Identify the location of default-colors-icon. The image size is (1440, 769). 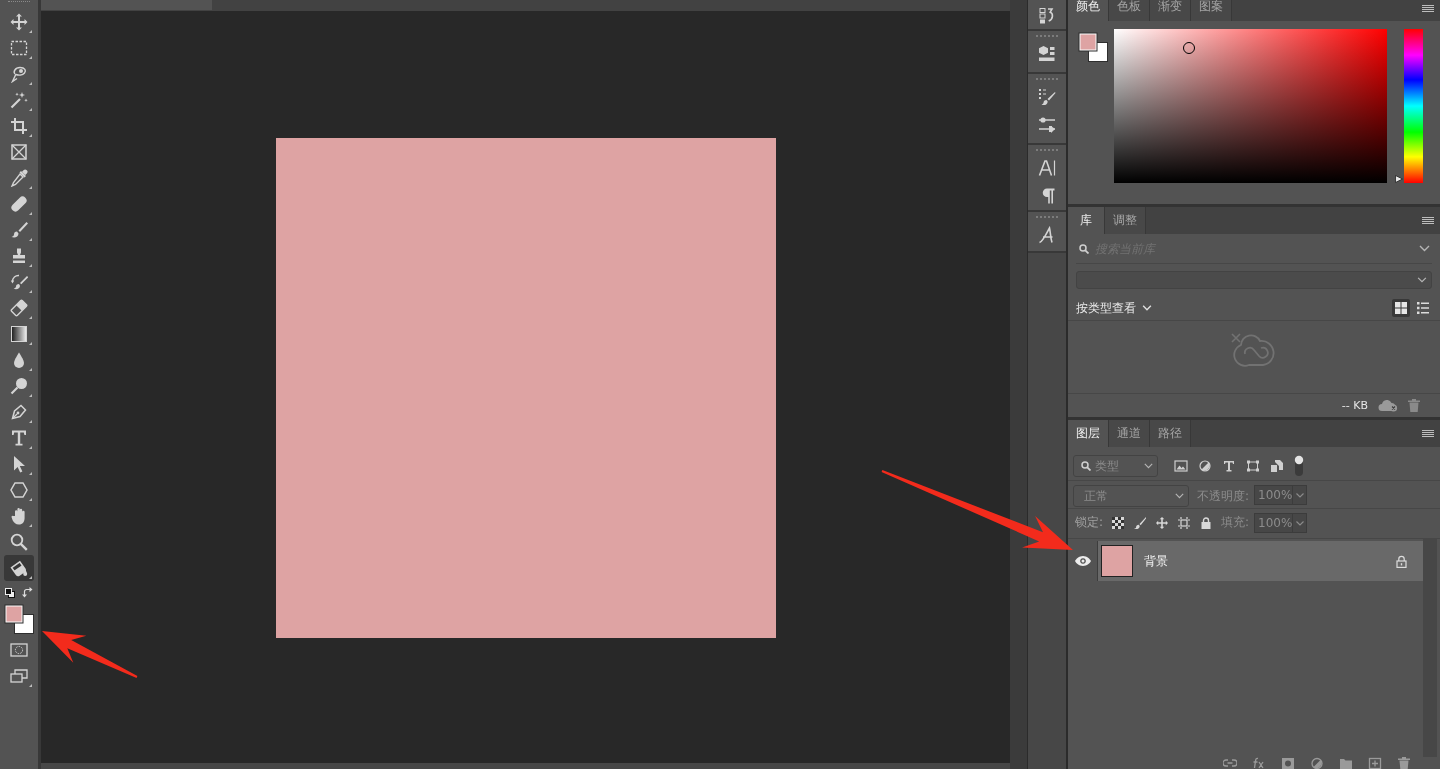
(10, 592).